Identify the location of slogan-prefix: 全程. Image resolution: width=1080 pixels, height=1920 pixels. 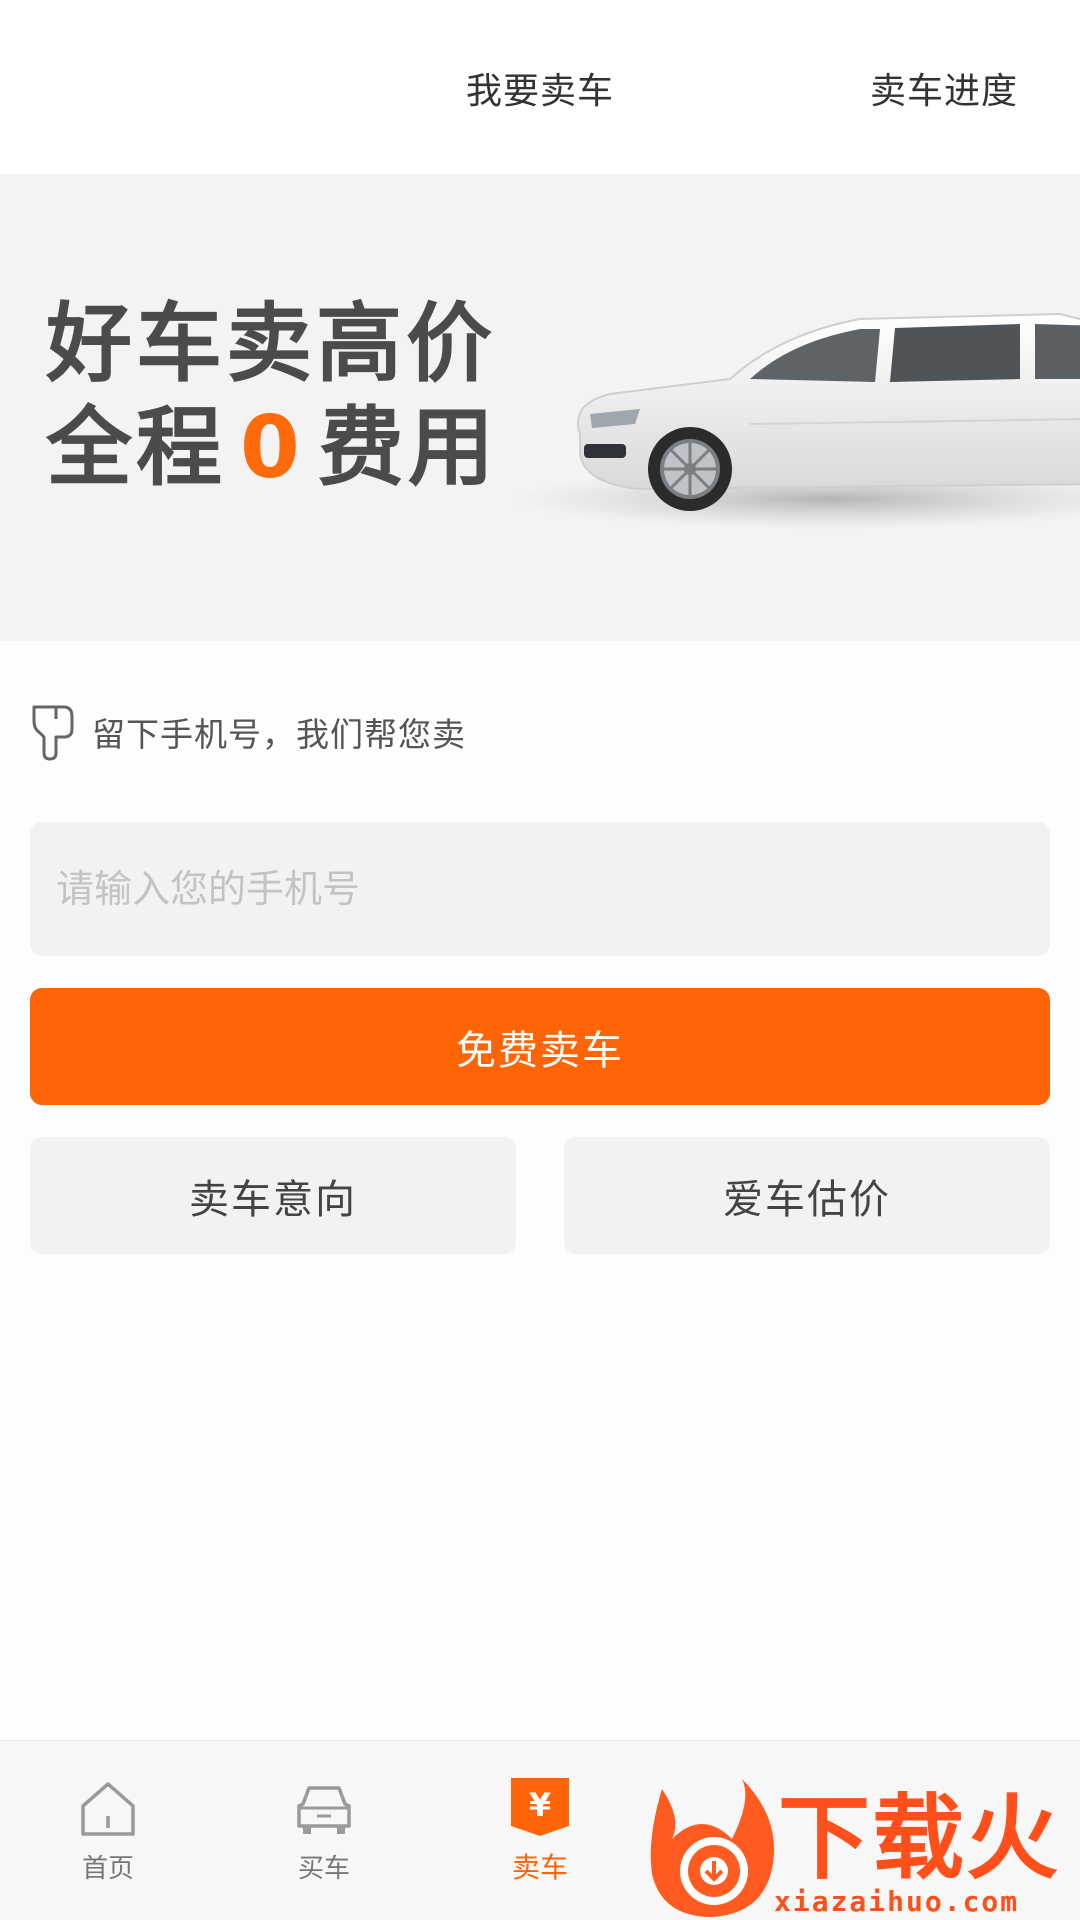
(136, 448).